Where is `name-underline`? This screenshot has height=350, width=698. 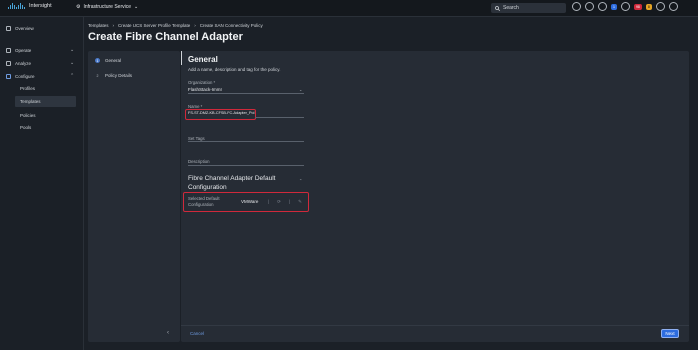 name-underline is located at coordinates (279, 117).